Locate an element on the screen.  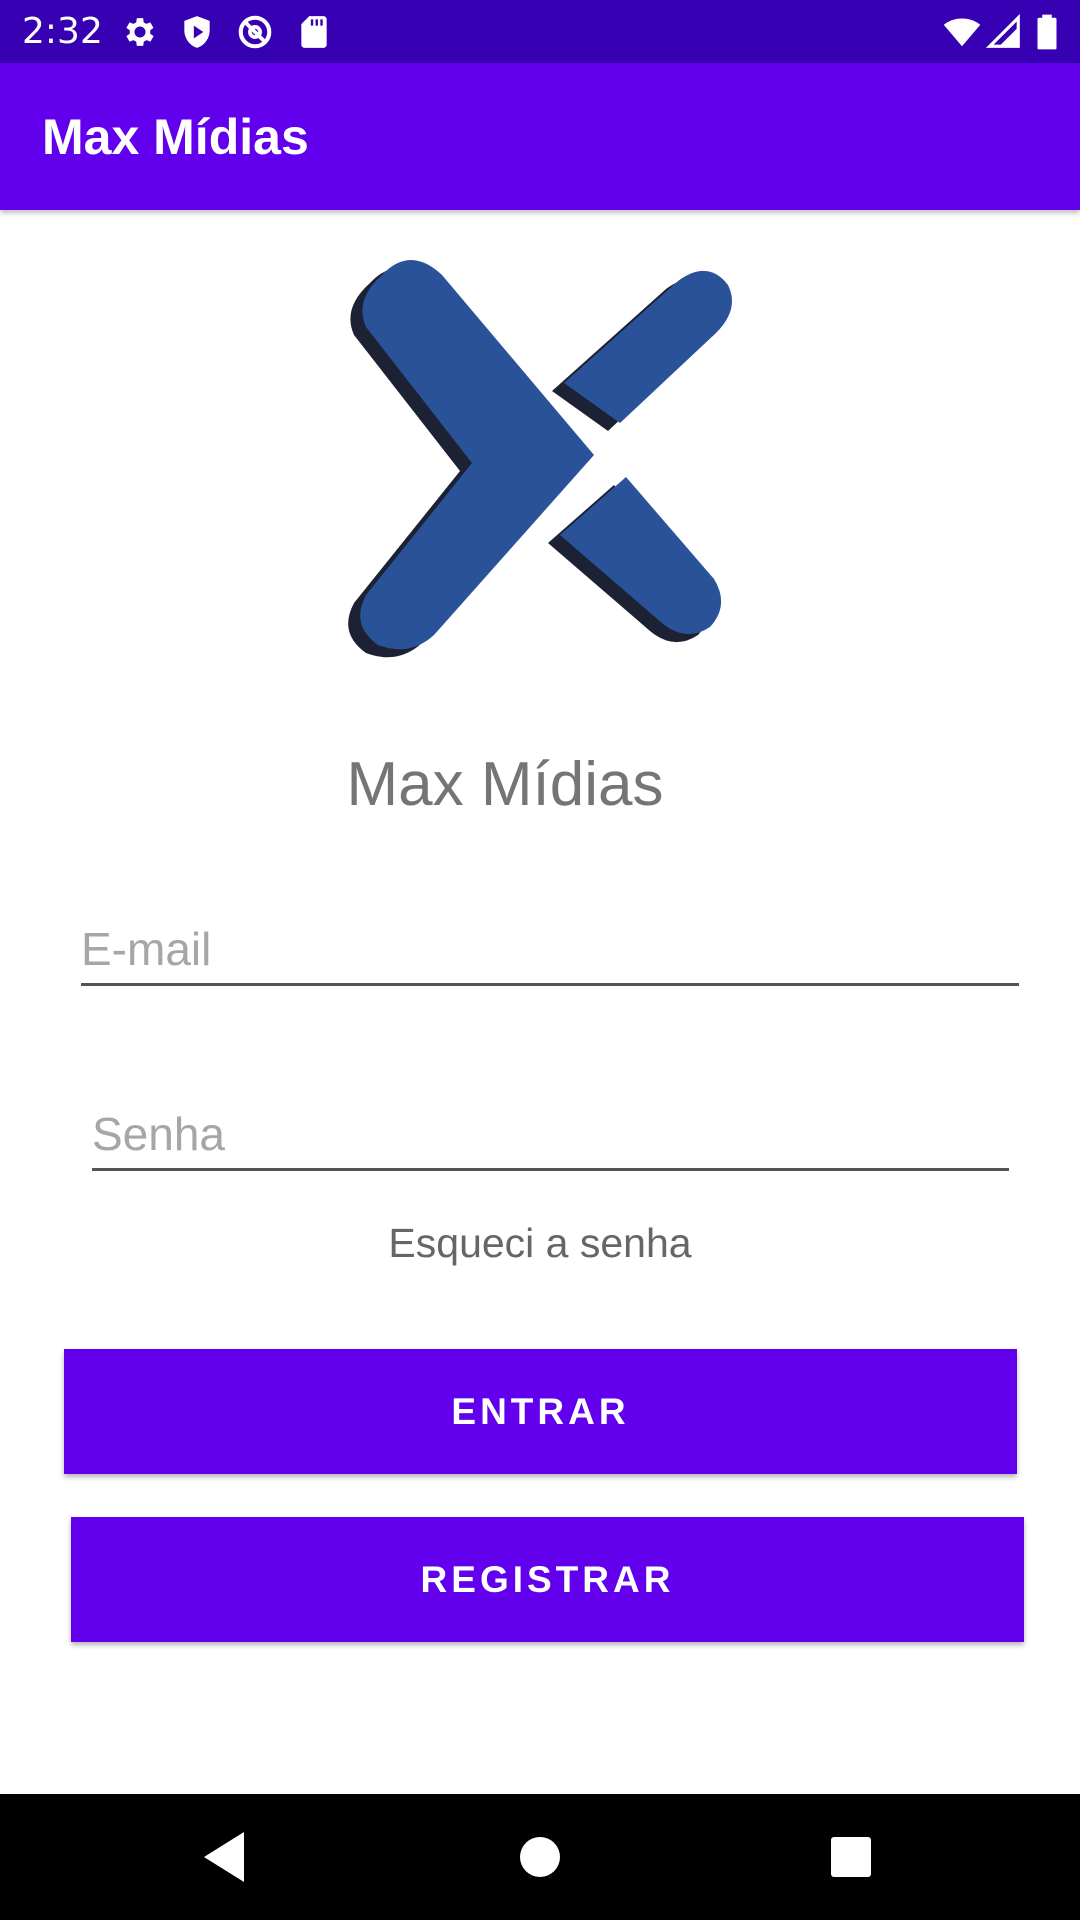
wifi-icon is located at coordinates (962, 32).